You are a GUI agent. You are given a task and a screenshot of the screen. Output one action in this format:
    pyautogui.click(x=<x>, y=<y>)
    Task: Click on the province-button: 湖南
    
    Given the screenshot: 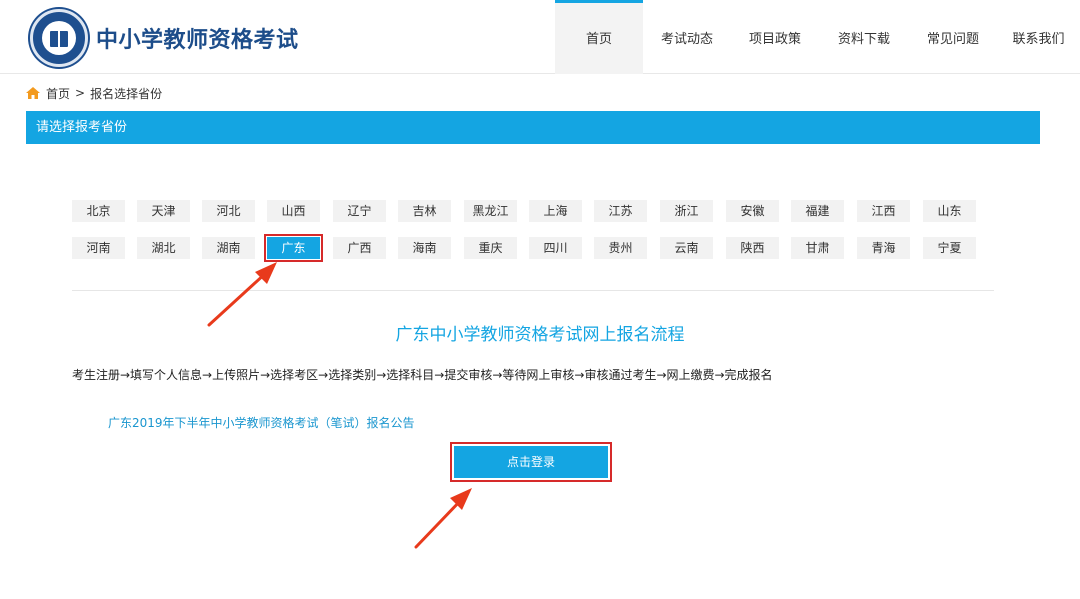 What is the action you would take?
    pyautogui.click(x=228, y=248)
    